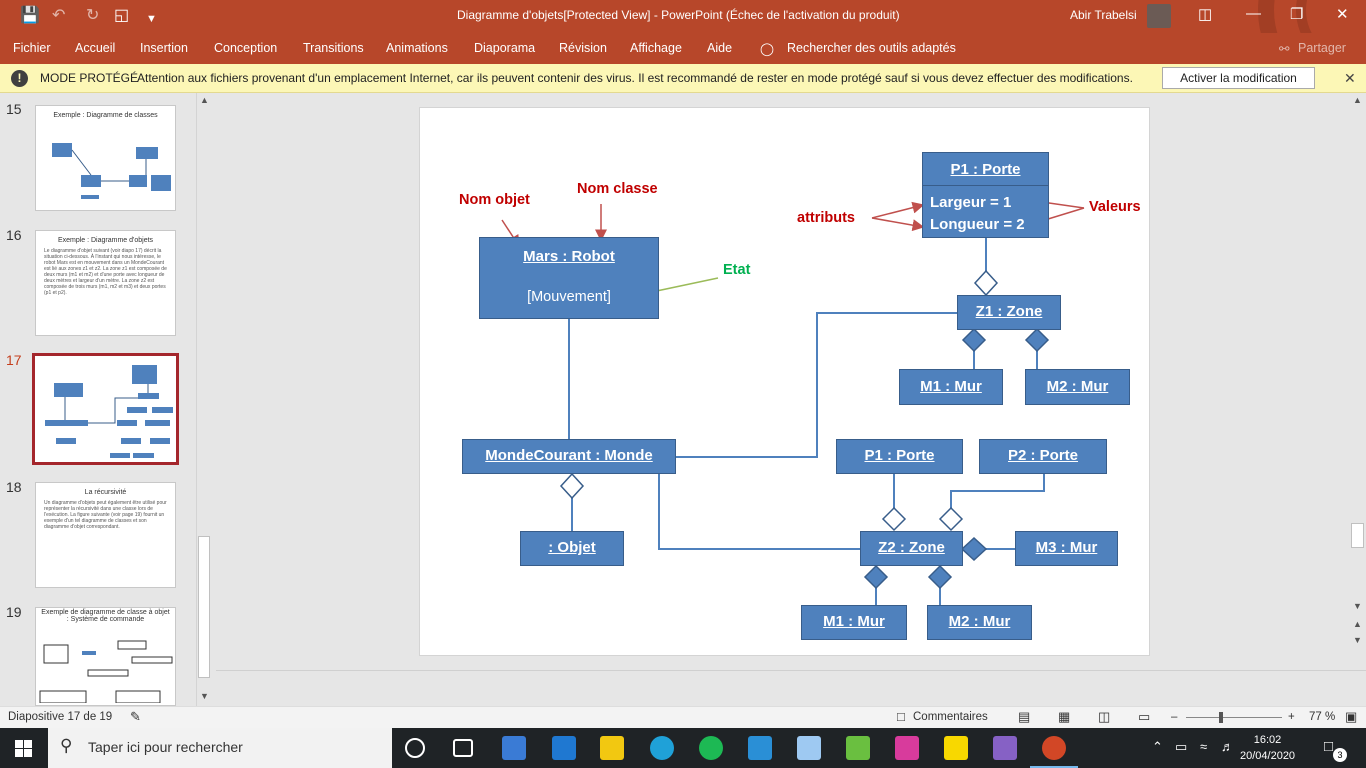 The width and height of the screenshot is (1366, 768). What do you see at coordinates (760, 748) in the screenshot?
I see `vscode-icon` at bounding box center [760, 748].